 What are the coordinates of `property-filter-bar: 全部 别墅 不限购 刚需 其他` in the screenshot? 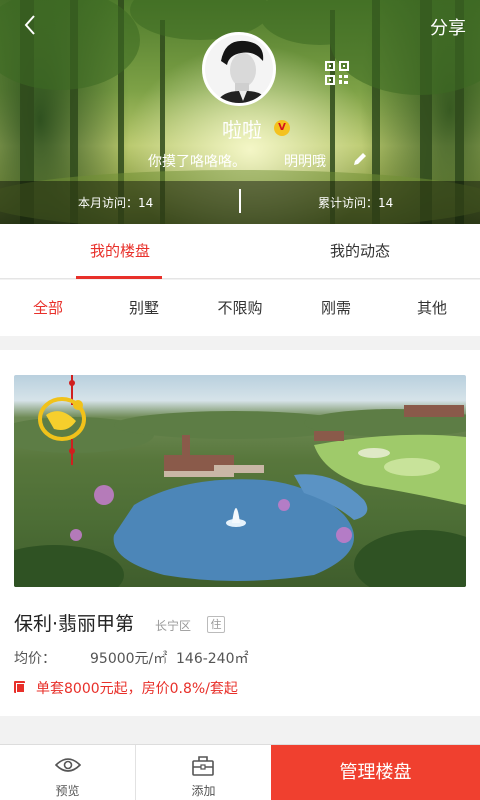 It's located at (240, 308).